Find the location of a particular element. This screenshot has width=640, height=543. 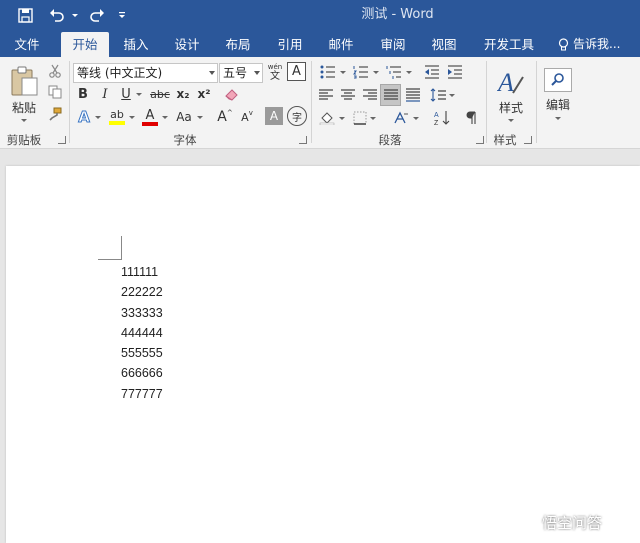

superscript-label: x² is located at coordinates (204, 94).